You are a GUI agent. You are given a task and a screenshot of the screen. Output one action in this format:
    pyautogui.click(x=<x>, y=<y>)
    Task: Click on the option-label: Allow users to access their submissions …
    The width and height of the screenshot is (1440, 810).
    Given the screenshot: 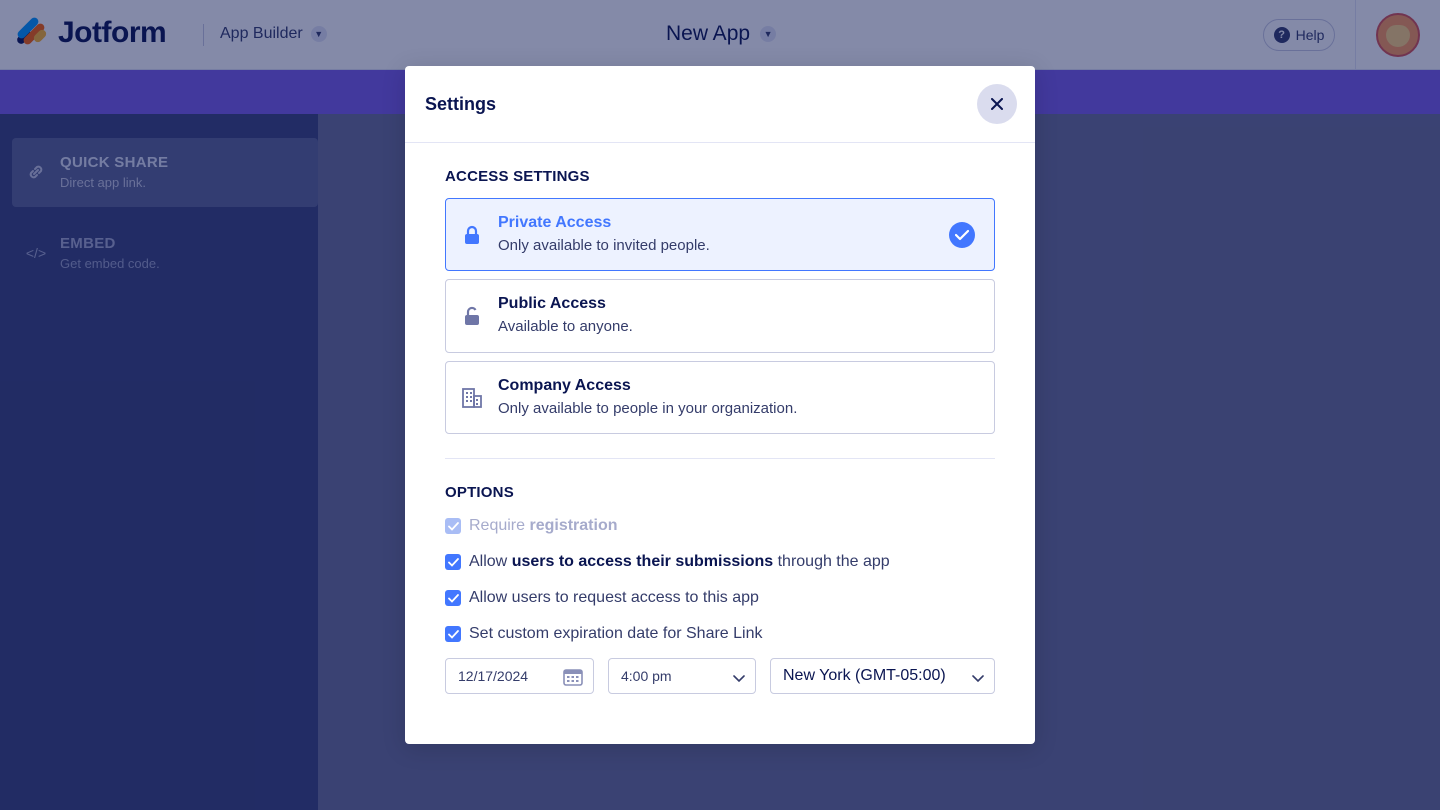 What is the action you would take?
    pyautogui.click(x=679, y=561)
    